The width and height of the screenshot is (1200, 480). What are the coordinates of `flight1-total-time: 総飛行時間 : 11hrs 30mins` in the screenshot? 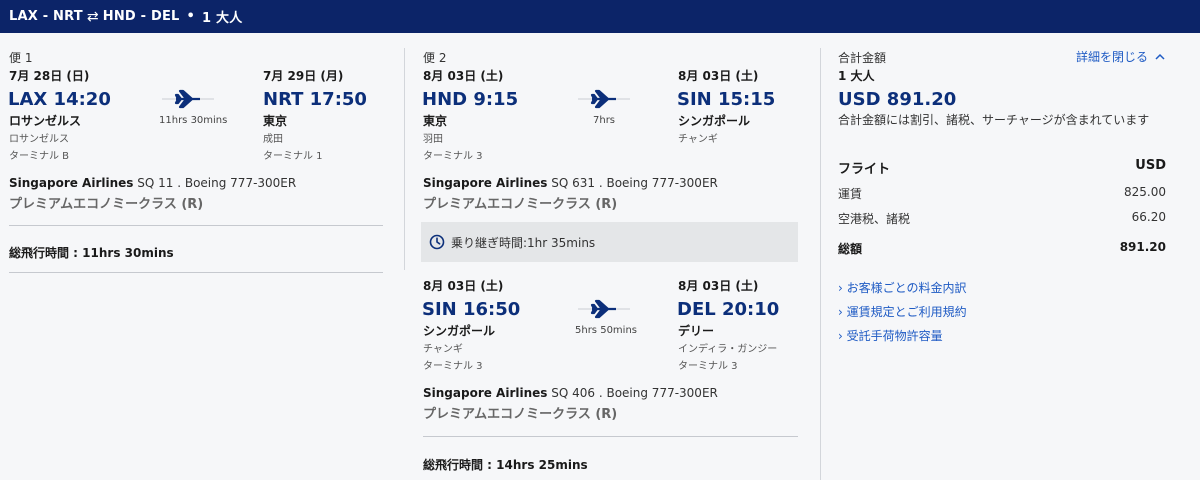 It's located at (91, 253).